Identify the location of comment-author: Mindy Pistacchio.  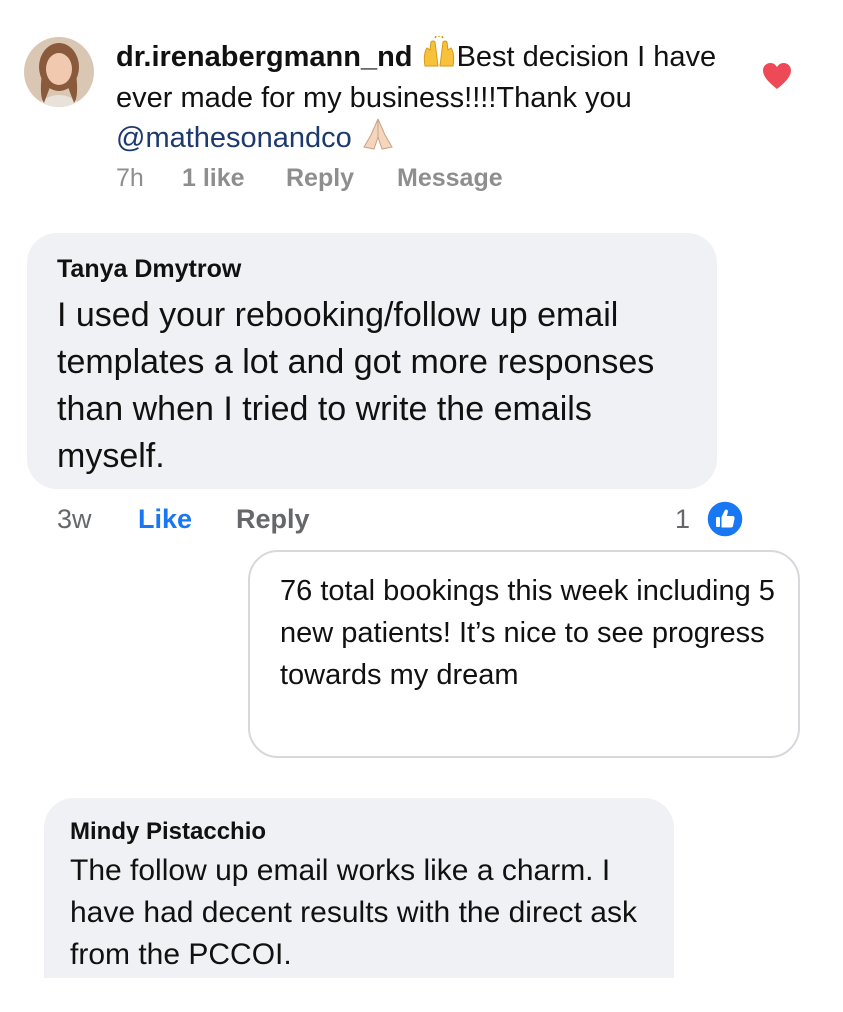
(168, 832).